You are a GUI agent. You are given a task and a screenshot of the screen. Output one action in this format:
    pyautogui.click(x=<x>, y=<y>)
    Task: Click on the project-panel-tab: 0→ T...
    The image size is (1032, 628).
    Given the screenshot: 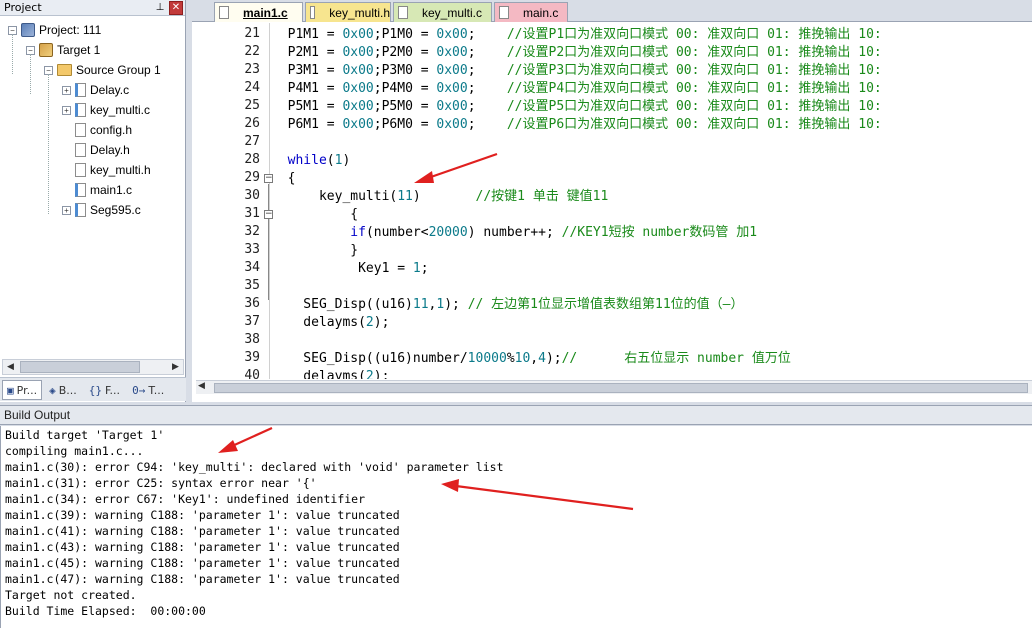 What is the action you would take?
    pyautogui.click(x=148, y=390)
    